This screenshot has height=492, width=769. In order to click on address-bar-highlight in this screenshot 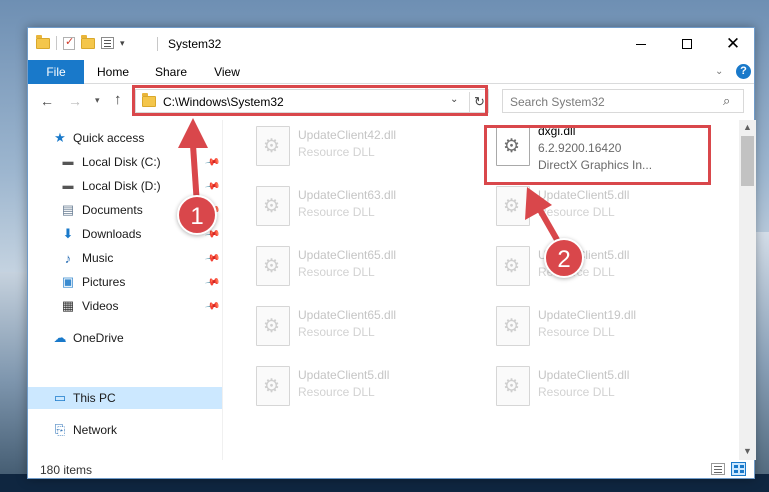, I will do `click(310, 100)`.